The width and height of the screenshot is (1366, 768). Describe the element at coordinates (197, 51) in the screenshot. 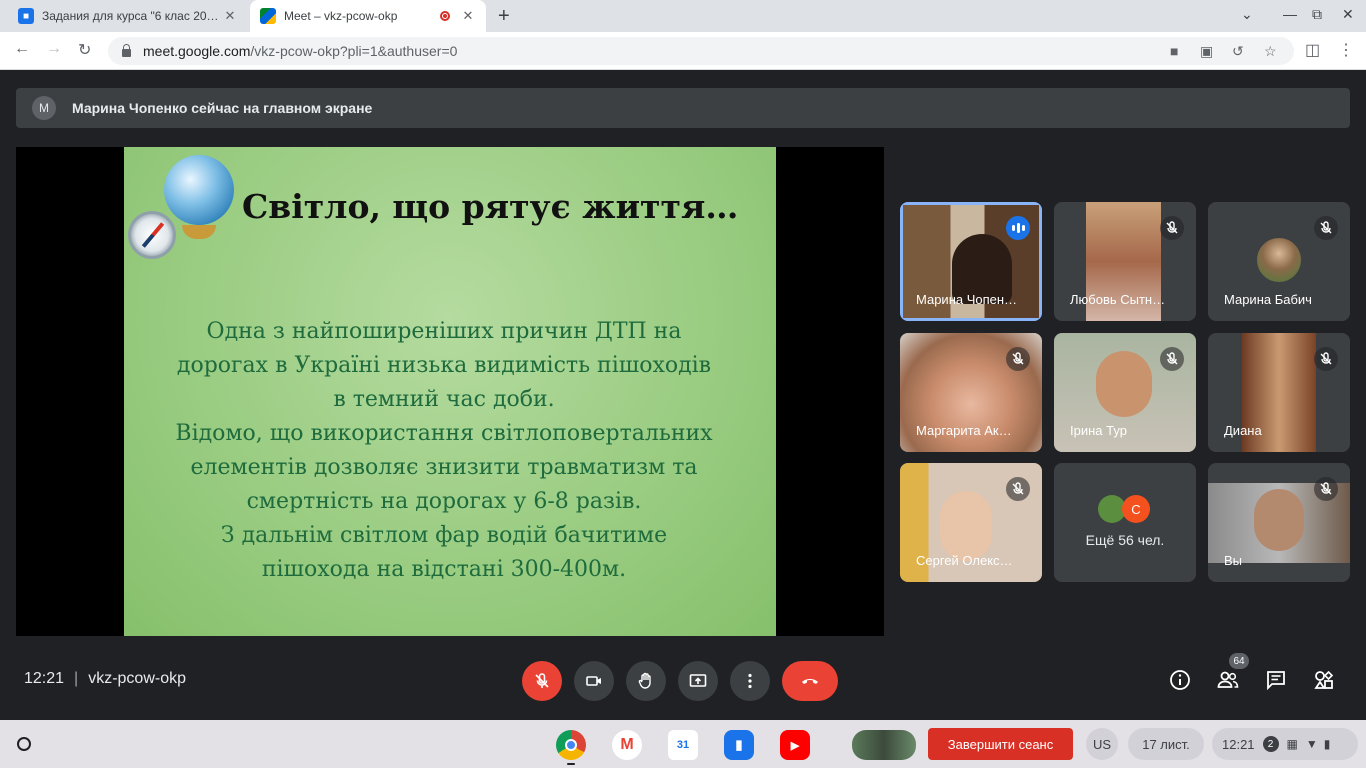

I see `url-host: meet.google.com` at that location.